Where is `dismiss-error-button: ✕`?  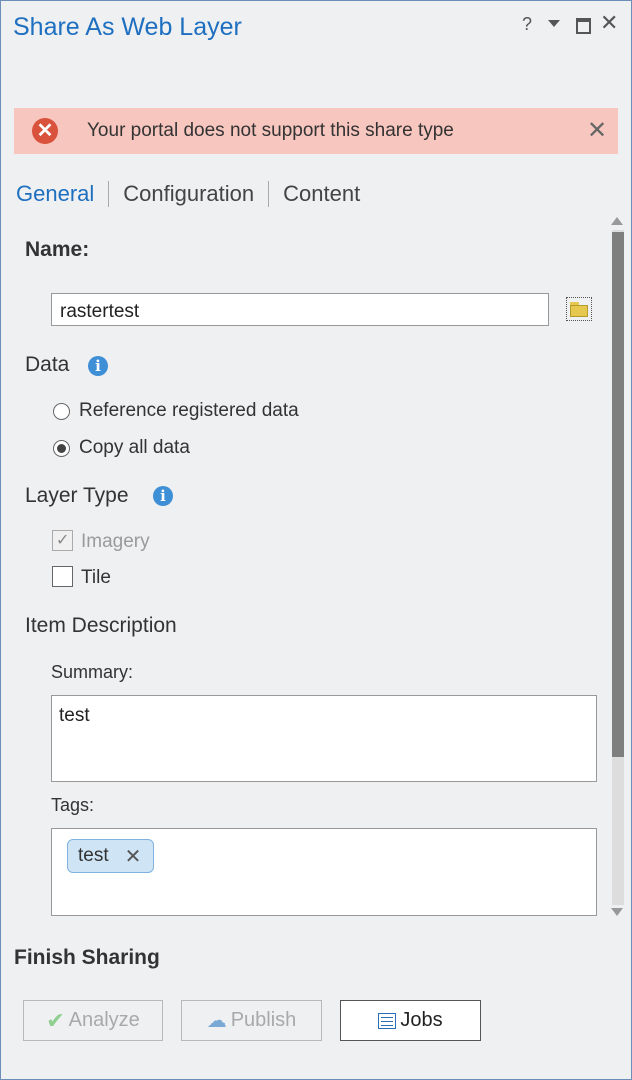
dismiss-error-button: ✕ is located at coordinates (597, 130).